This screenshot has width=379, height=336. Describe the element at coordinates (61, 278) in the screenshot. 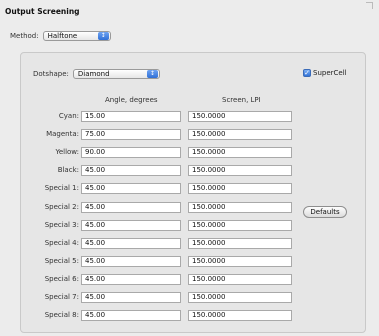

I see `channel-label: Special 6:` at that location.